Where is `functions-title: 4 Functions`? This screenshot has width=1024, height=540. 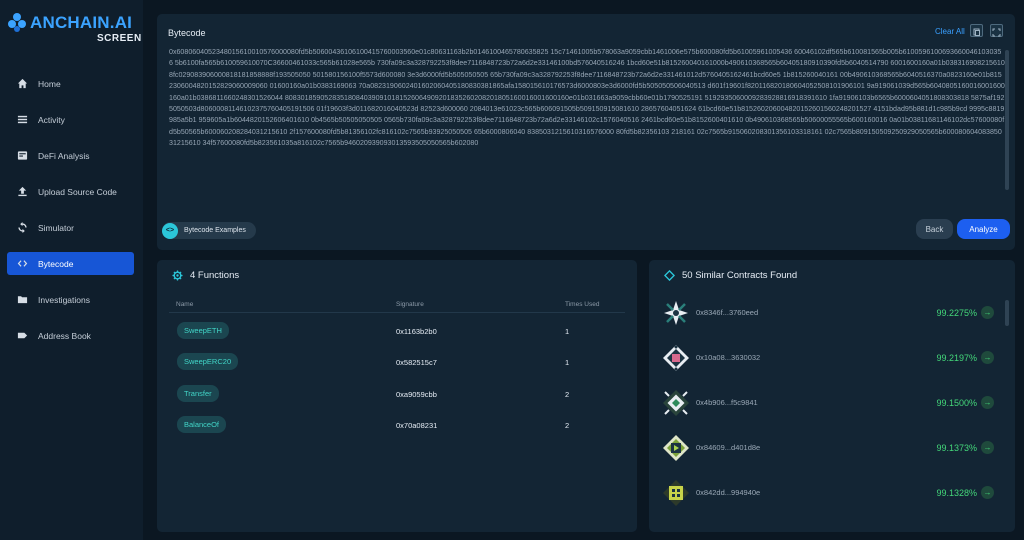 functions-title: 4 Functions is located at coordinates (205, 275).